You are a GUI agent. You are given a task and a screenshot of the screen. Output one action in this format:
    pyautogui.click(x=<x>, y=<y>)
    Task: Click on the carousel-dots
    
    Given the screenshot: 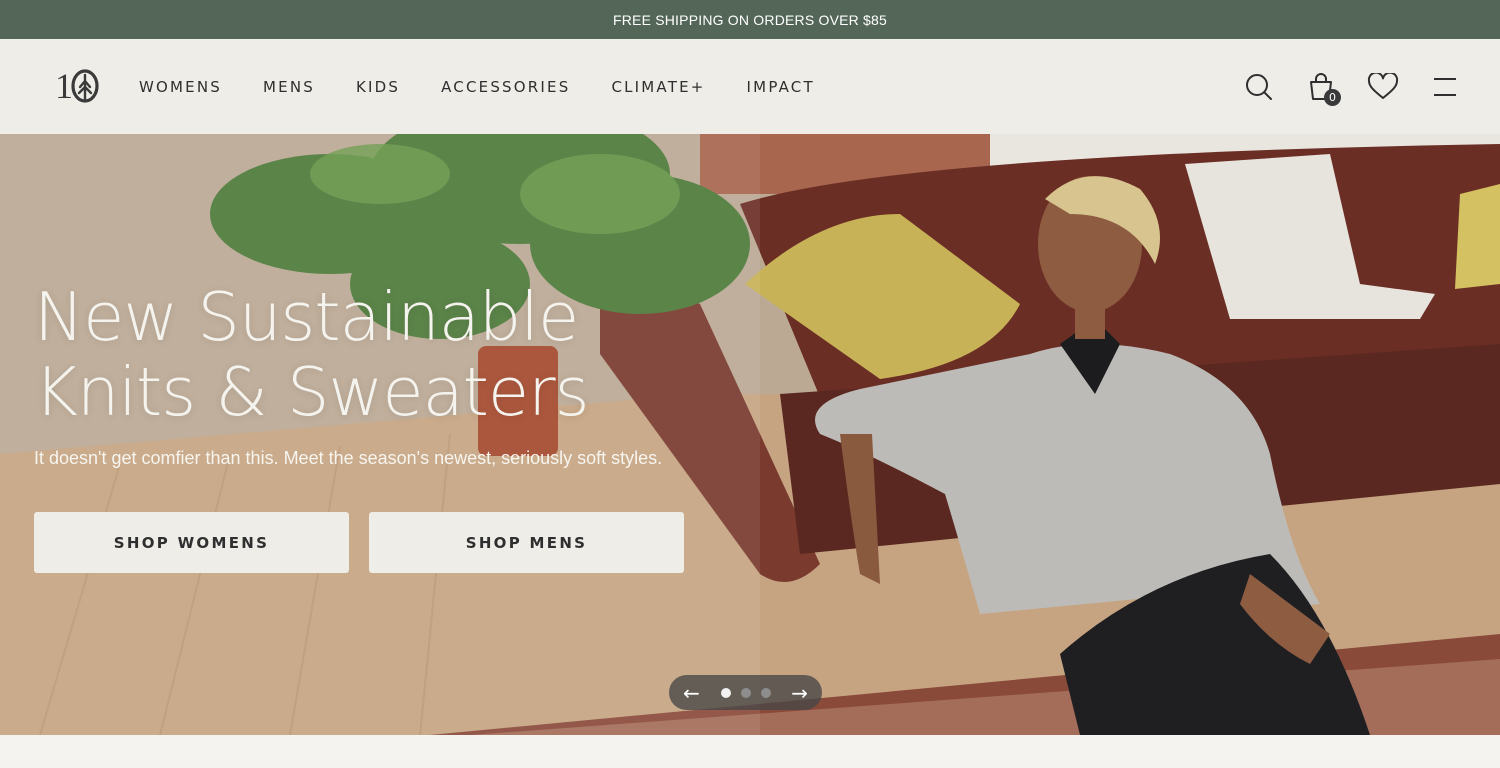 What is the action you would take?
    pyautogui.click(x=745, y=692)
    